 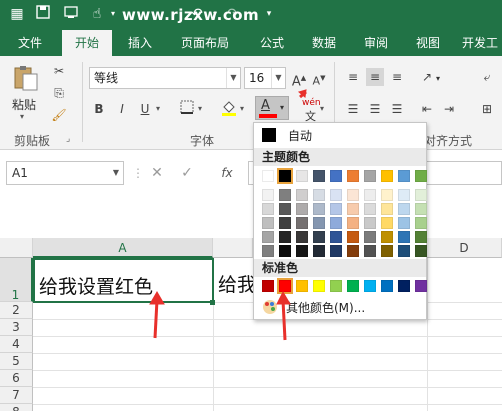 What do you see at coordinates (156, 319) in the screenshot?
I see `arrow-to-cell-text` at bounding box center [156, 319].